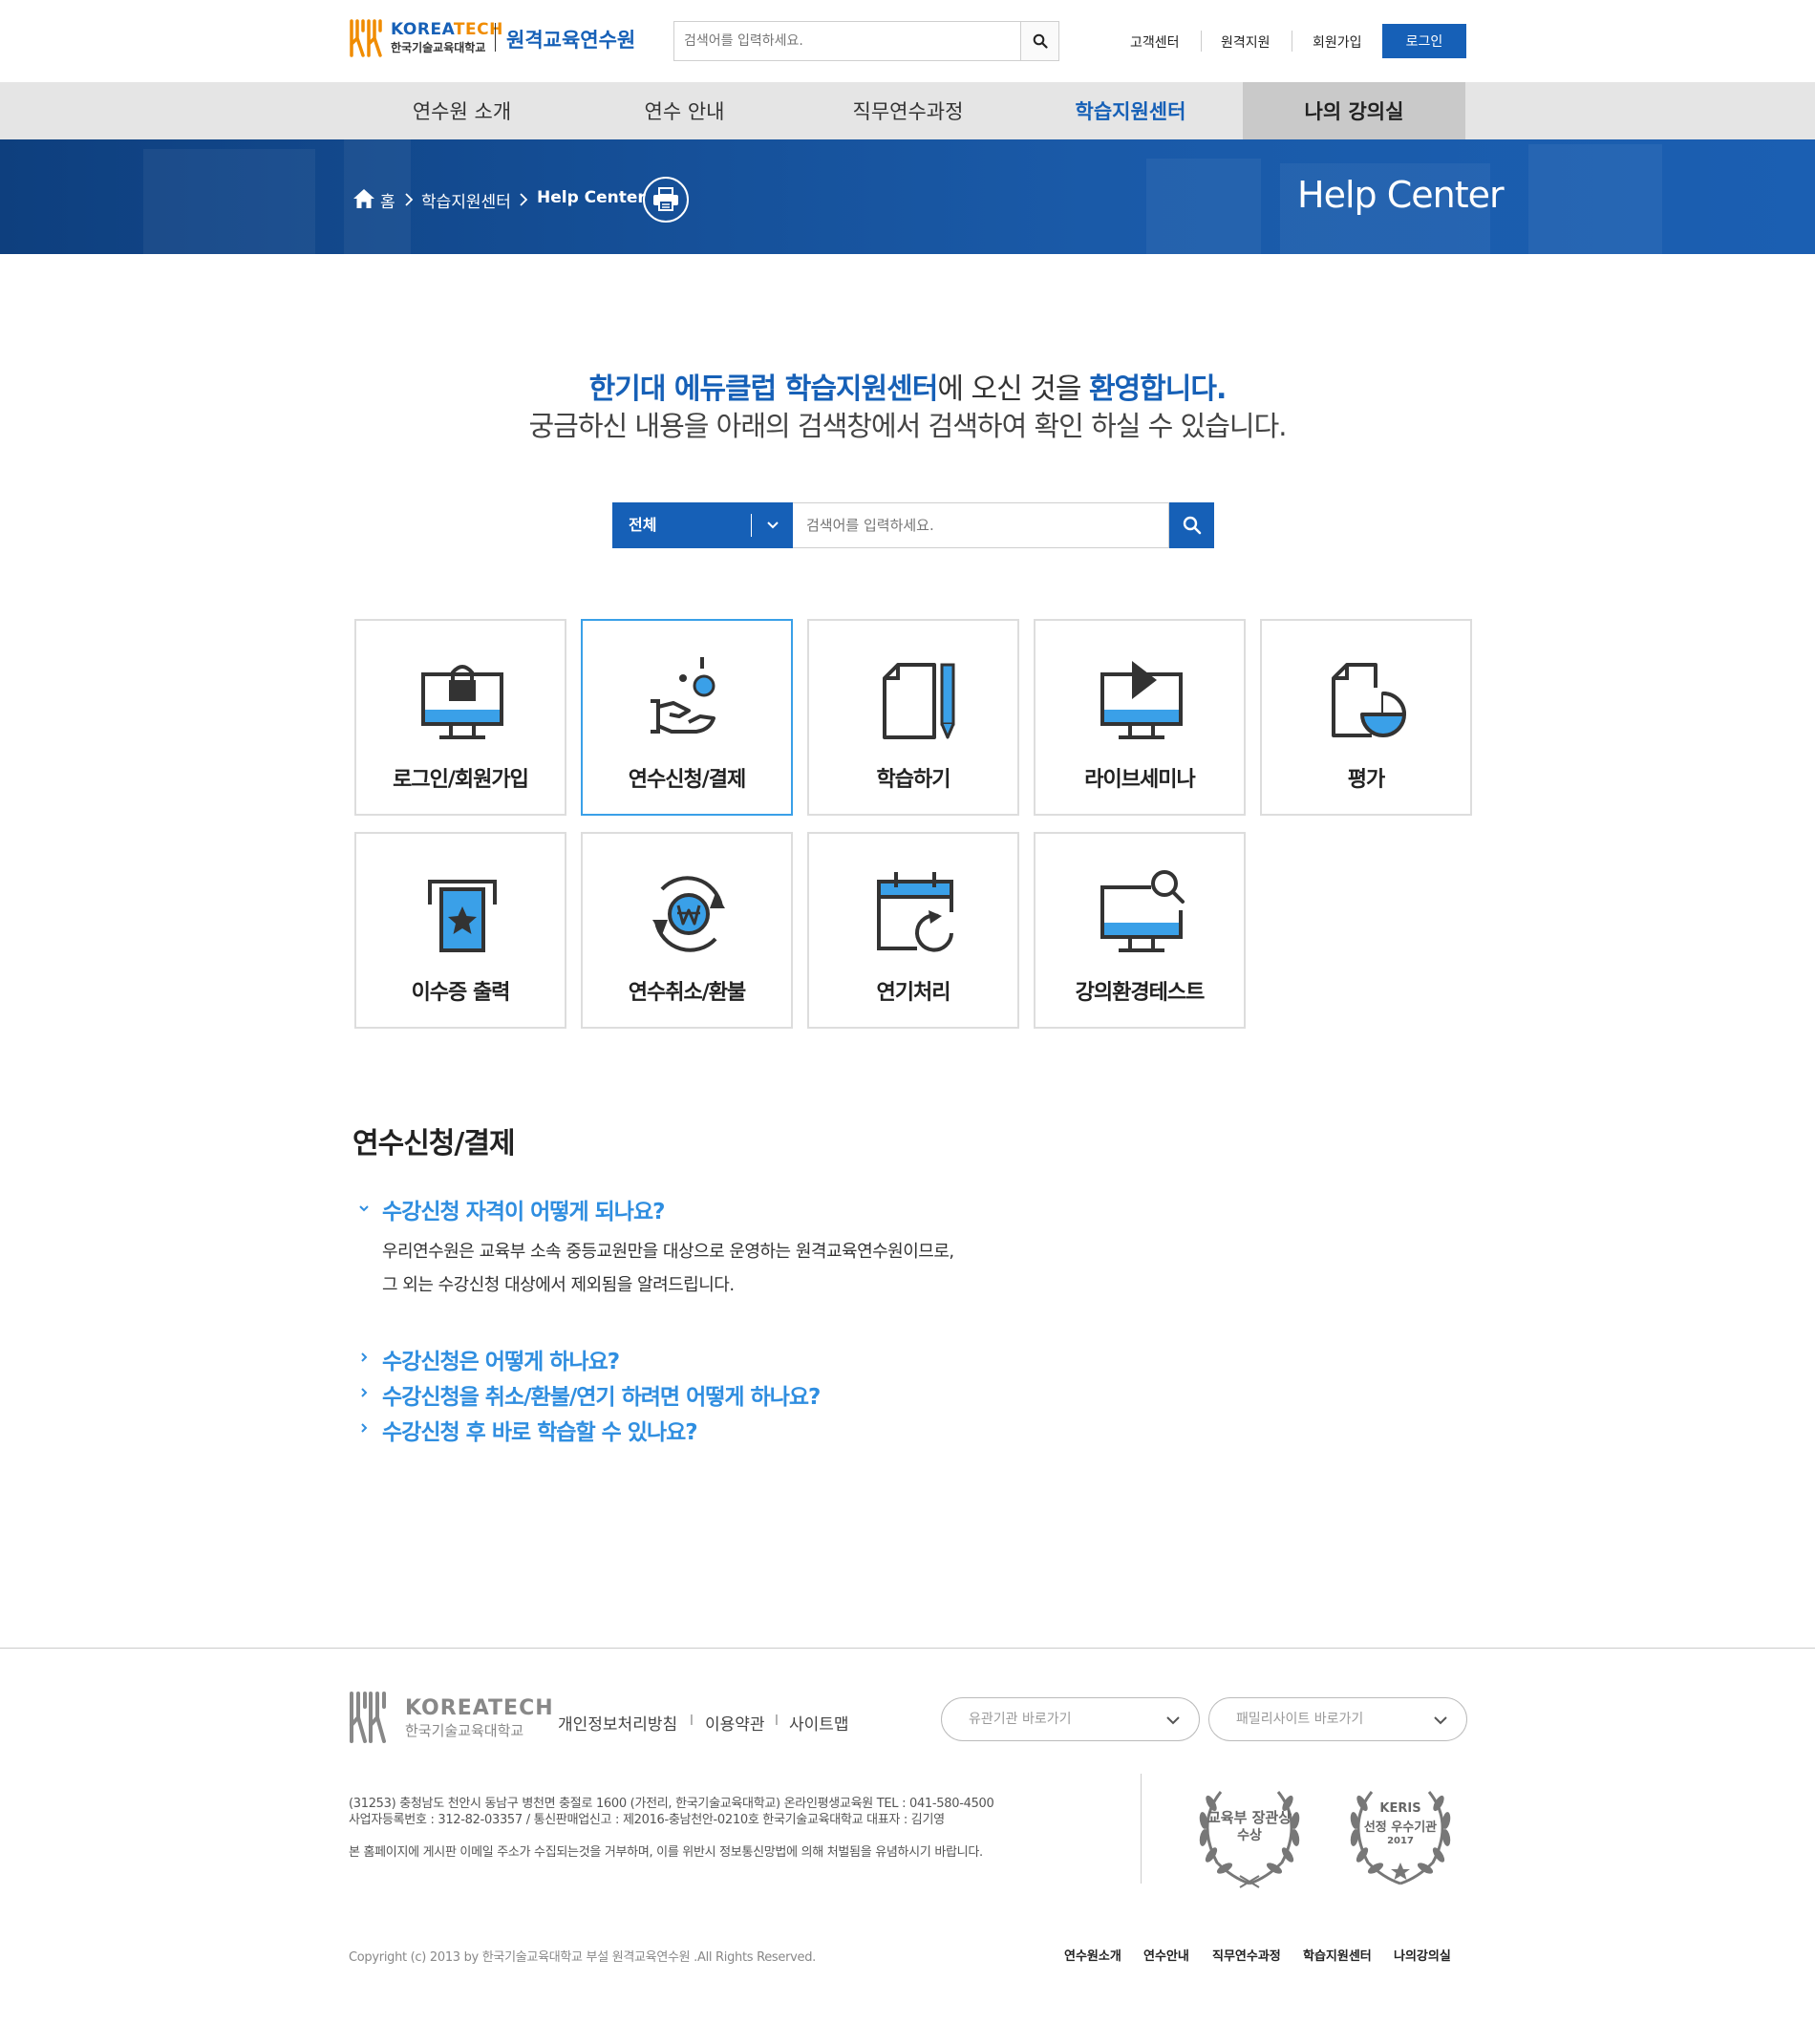 Image resolution: width=1815 pixels, height=2044 pixels. Describe the element at coordinates (1337, 1955) in the screenshot. I see `footer-menu-help-center: 학습지원센터` at that location.